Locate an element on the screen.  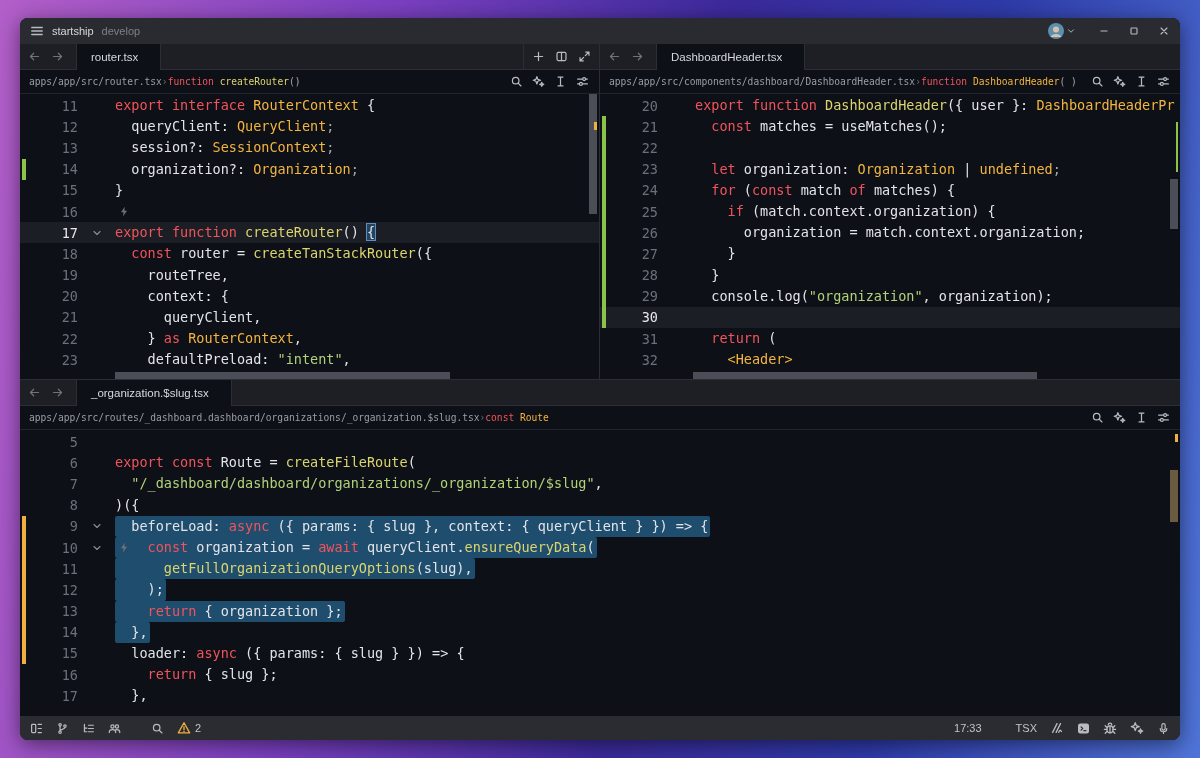
code-line: if (match.context.organization) { is located at coordinates (861, 211).